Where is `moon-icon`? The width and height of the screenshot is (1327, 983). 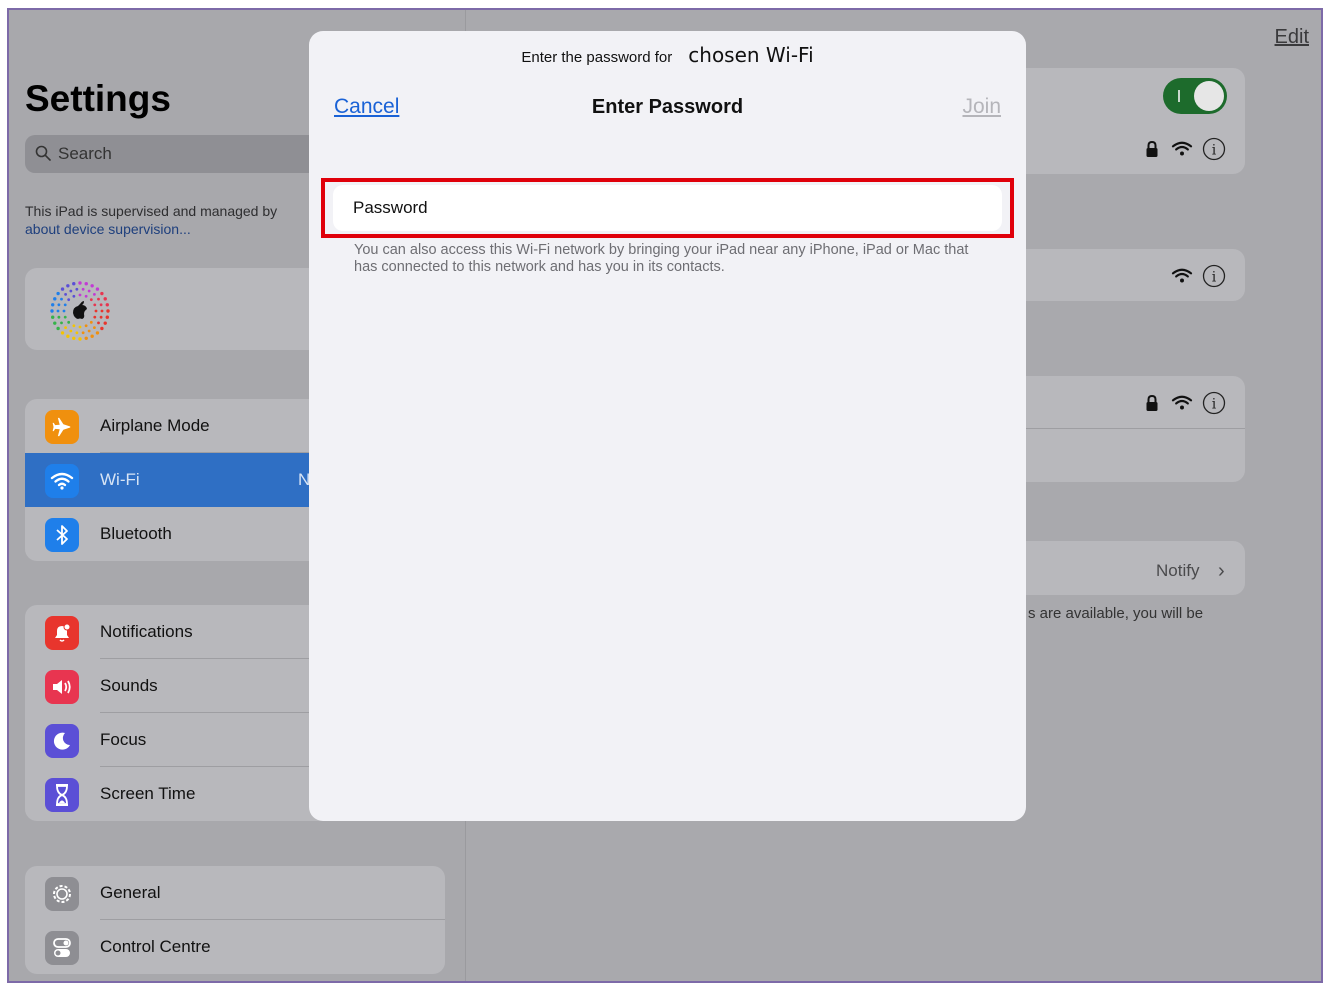 moon-icon is located at coordinates (62, 741).